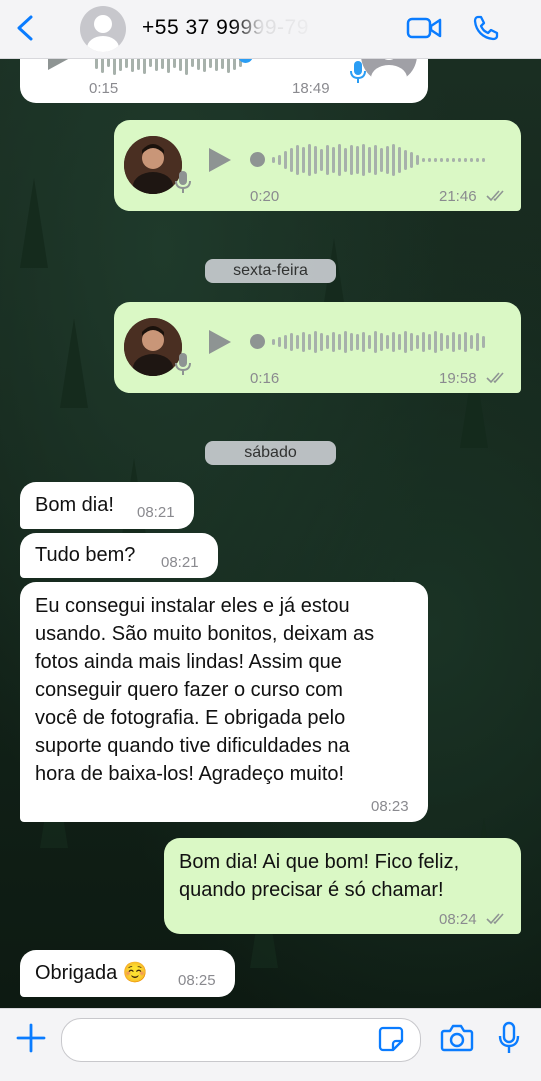 This screenshot has height=1081, width=541. I want to click on message-line: fotos ainda mais lindas! Assim que, so click(188, 662).